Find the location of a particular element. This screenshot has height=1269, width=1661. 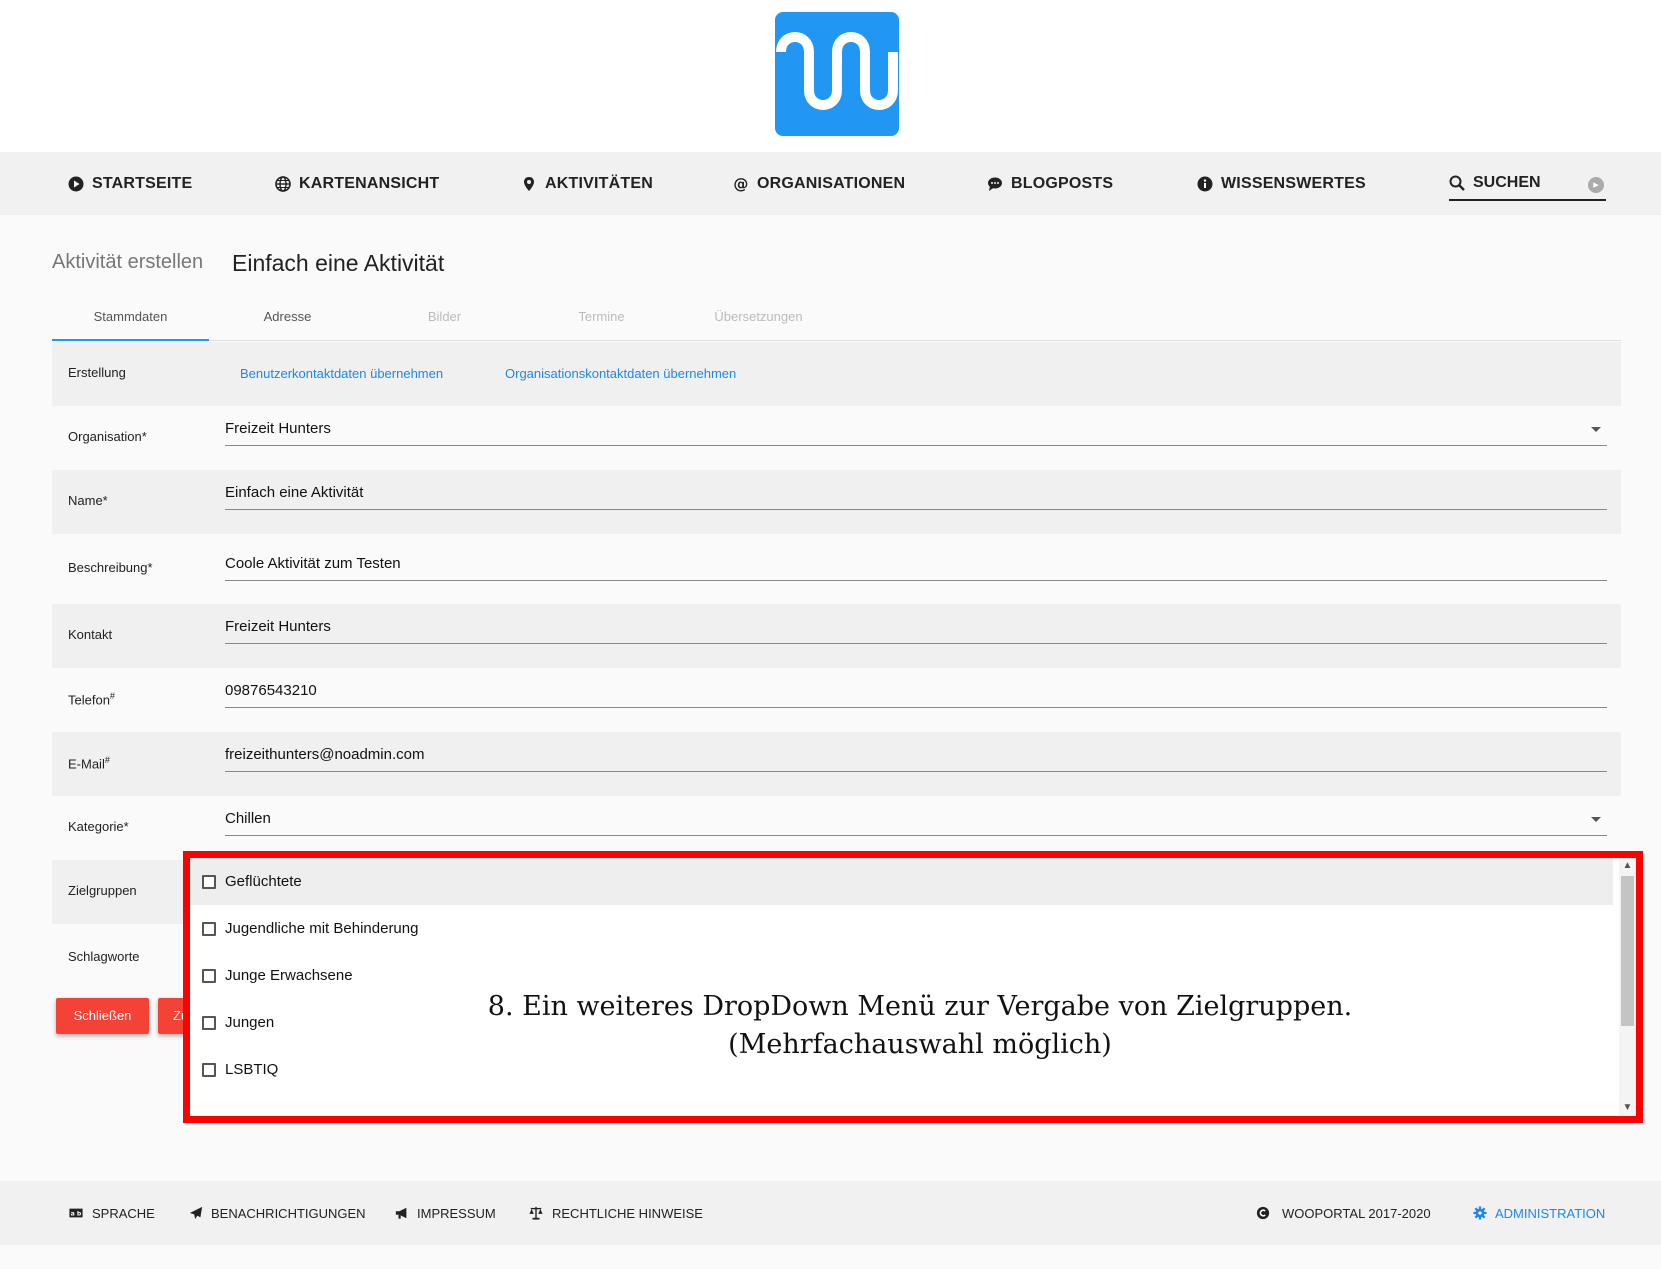

email-value: freizeithunters@noadmin.com is located at coordinates (325, 754).